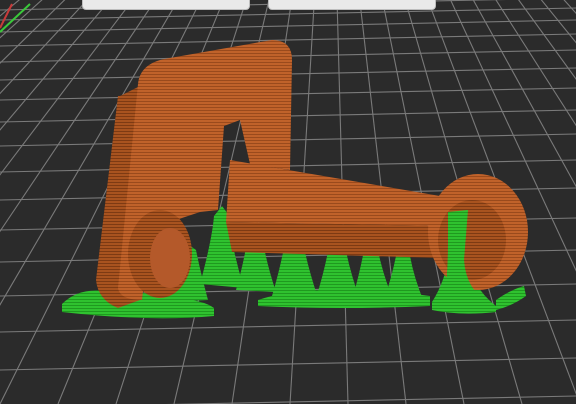 Image resolution: width=576 pixels, height=404 pixels. I want to click on view-toolbar-button-right, so click(352, 5).